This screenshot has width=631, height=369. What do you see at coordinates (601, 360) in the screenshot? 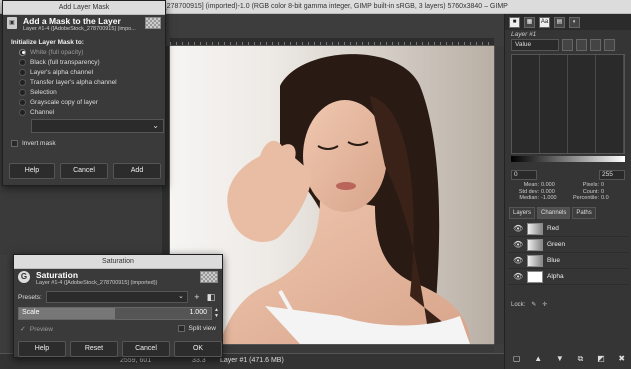
I see `to-selection-icon: ◩` at bounding box center [601, 360].